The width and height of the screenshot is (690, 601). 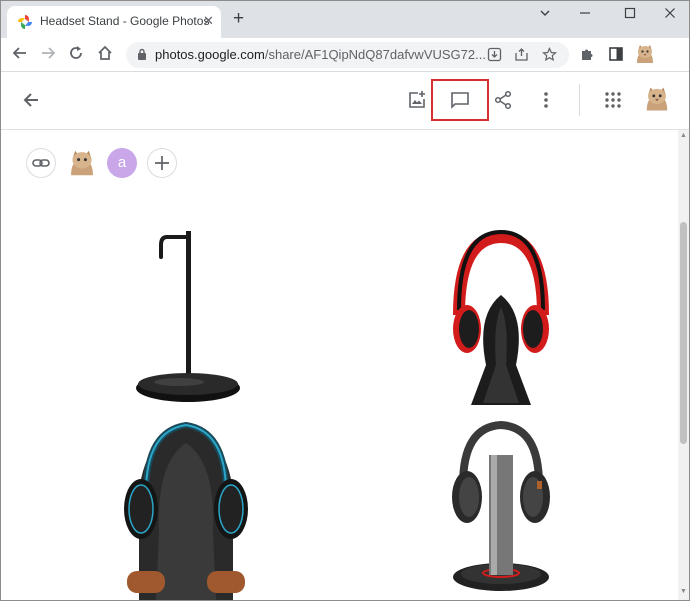 What do you see at coordinates (31, 100) in the screenshot?
I see `back-arrow-icon` at bounding box center [31, 100].